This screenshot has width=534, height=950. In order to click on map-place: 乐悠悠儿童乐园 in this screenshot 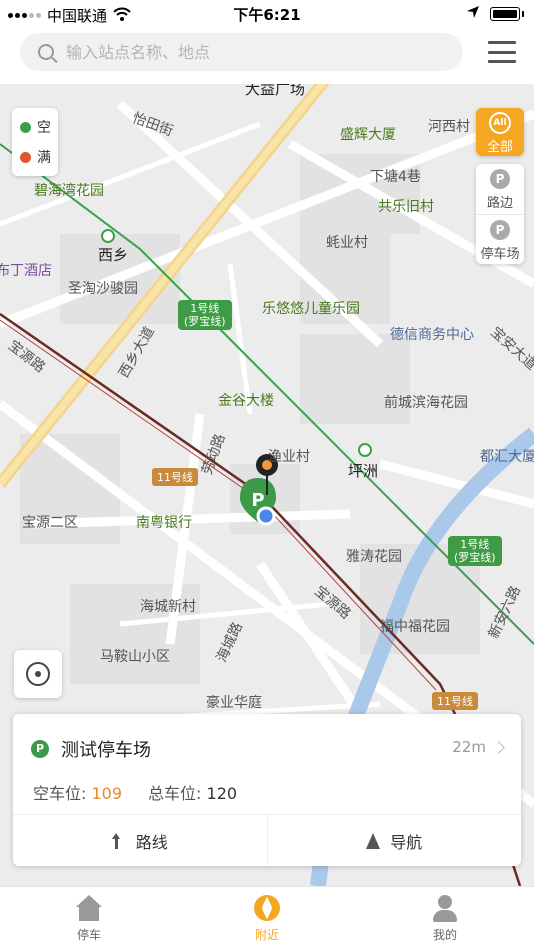, I will do `click(311, 309)`.